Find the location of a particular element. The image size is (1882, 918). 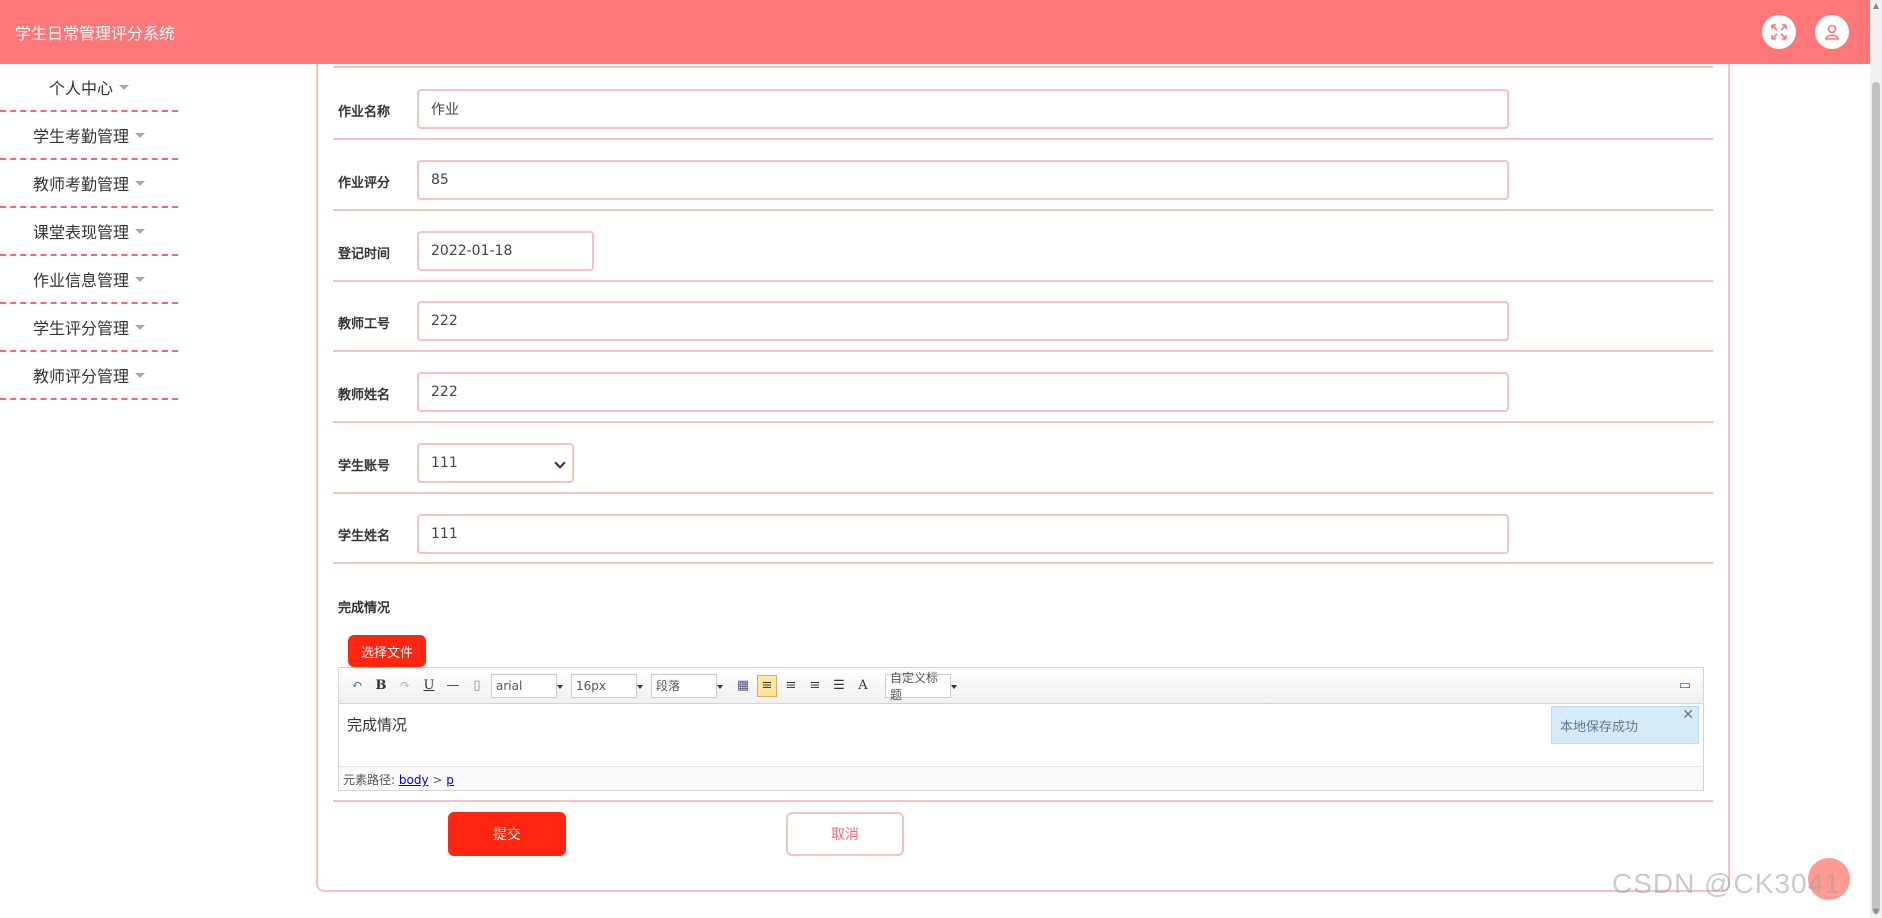

table-icon: ▦ is located at coordinates (743, 686).